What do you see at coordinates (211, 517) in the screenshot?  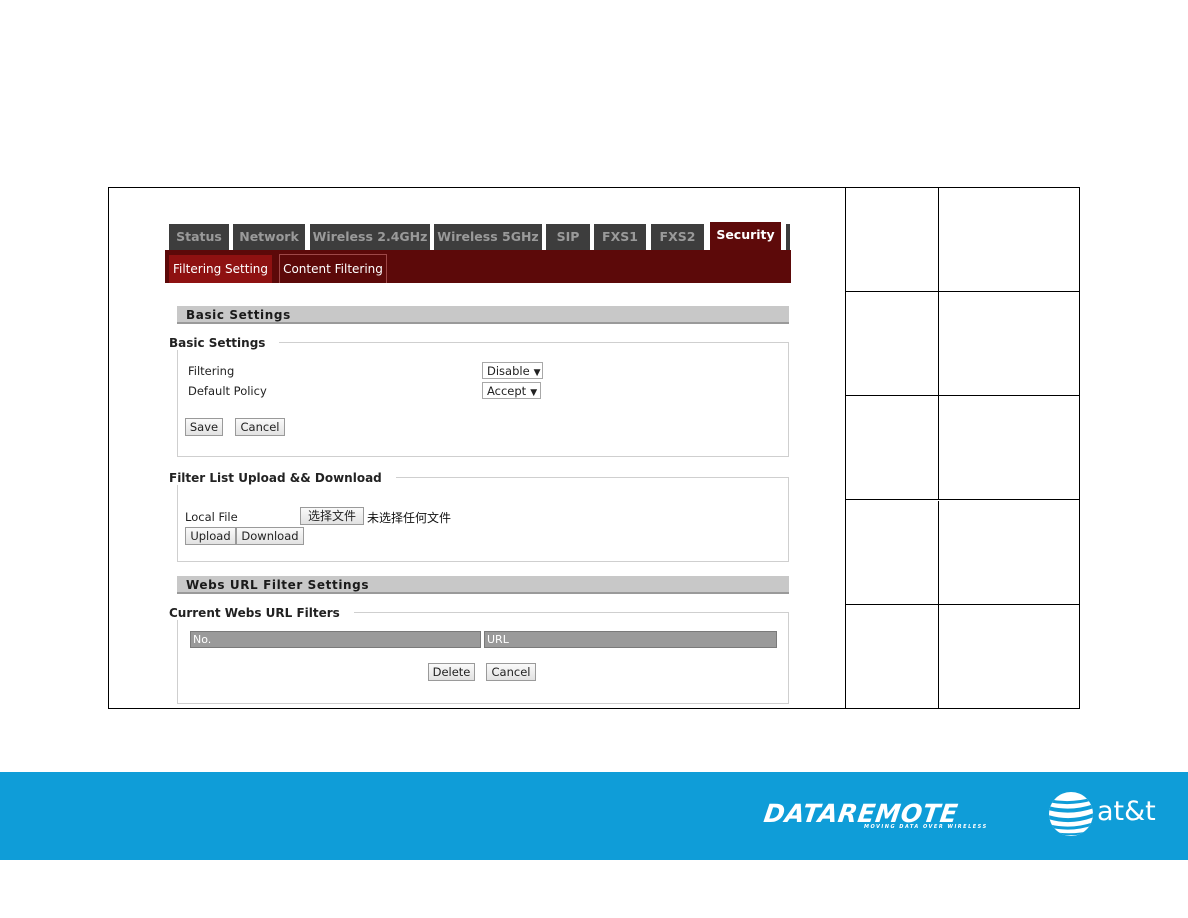 I see `local-file-label: Local File` at bounding box center [211, 517].